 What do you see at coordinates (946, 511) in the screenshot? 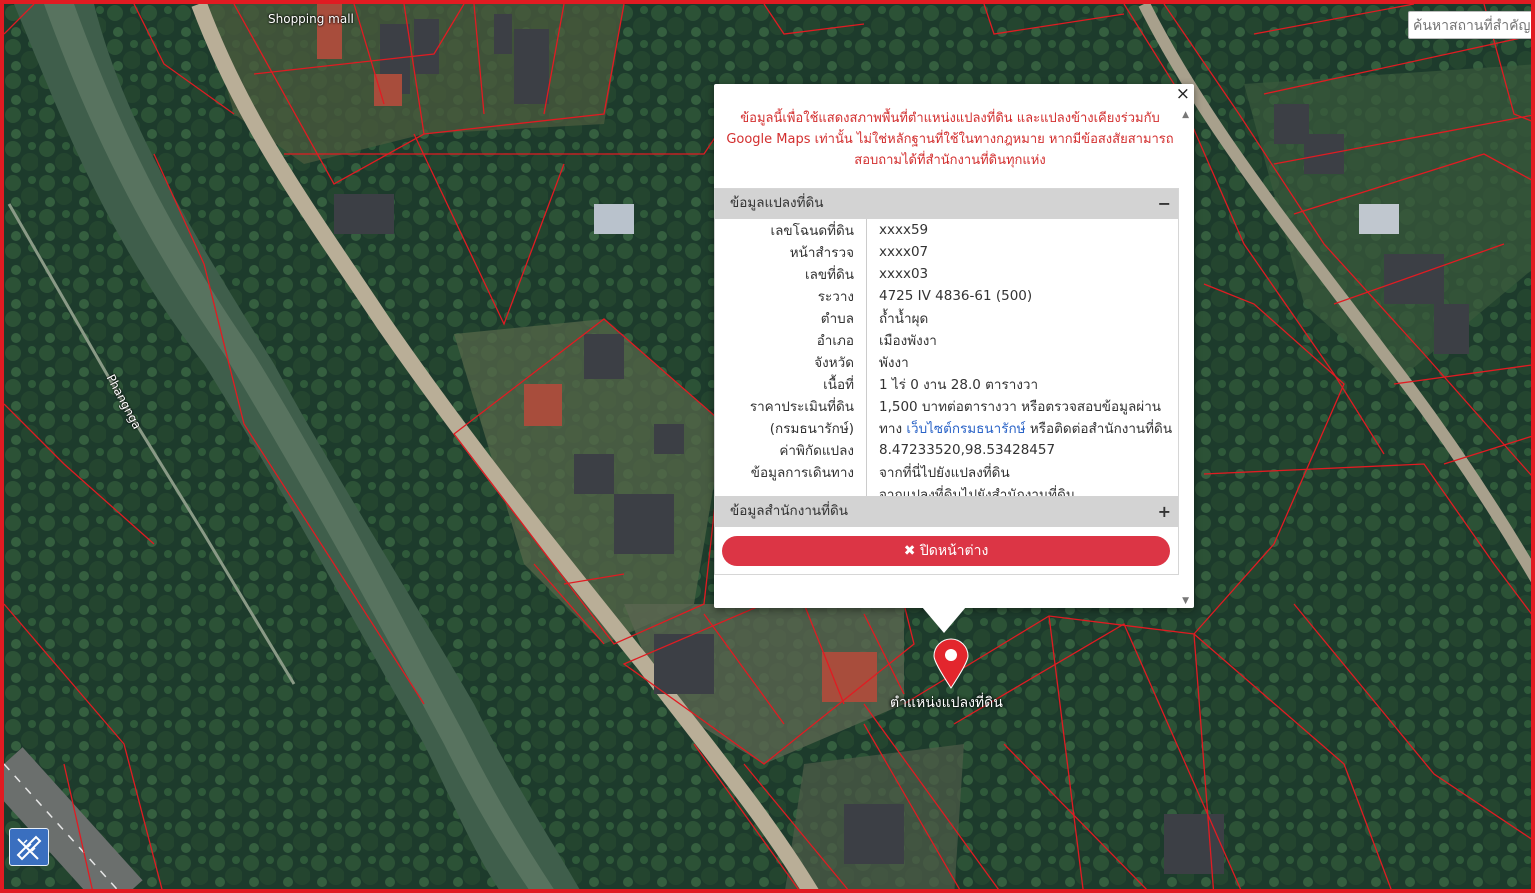
I see `section-land-office-header: ข้อมูลสำนักงานที่ดิน +` at bounding box center [946, 511].